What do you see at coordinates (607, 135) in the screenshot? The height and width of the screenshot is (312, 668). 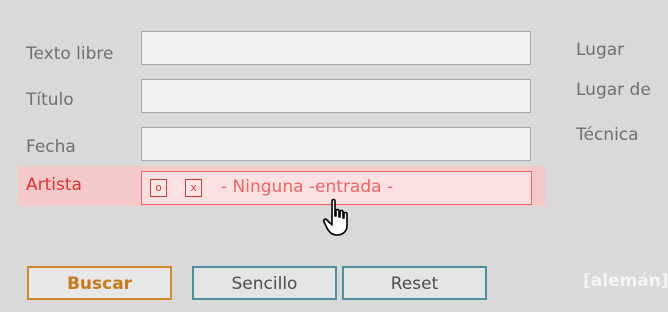 I see `label-tecnica: Técnica` at bounding box center [607, 135].